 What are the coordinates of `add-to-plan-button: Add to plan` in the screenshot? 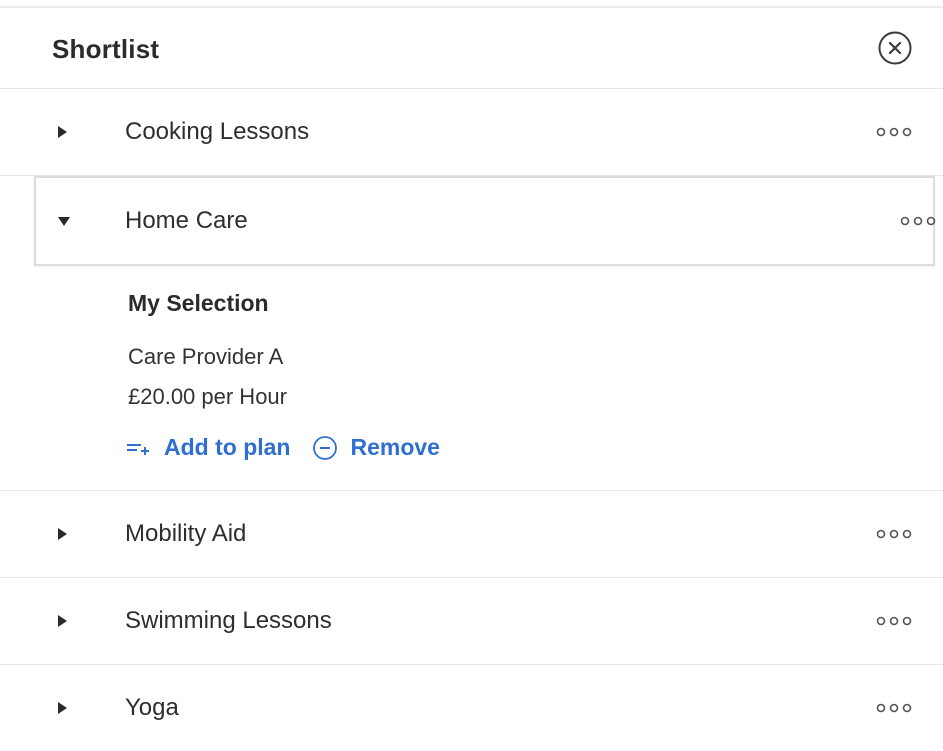 It's located at (208, 447).